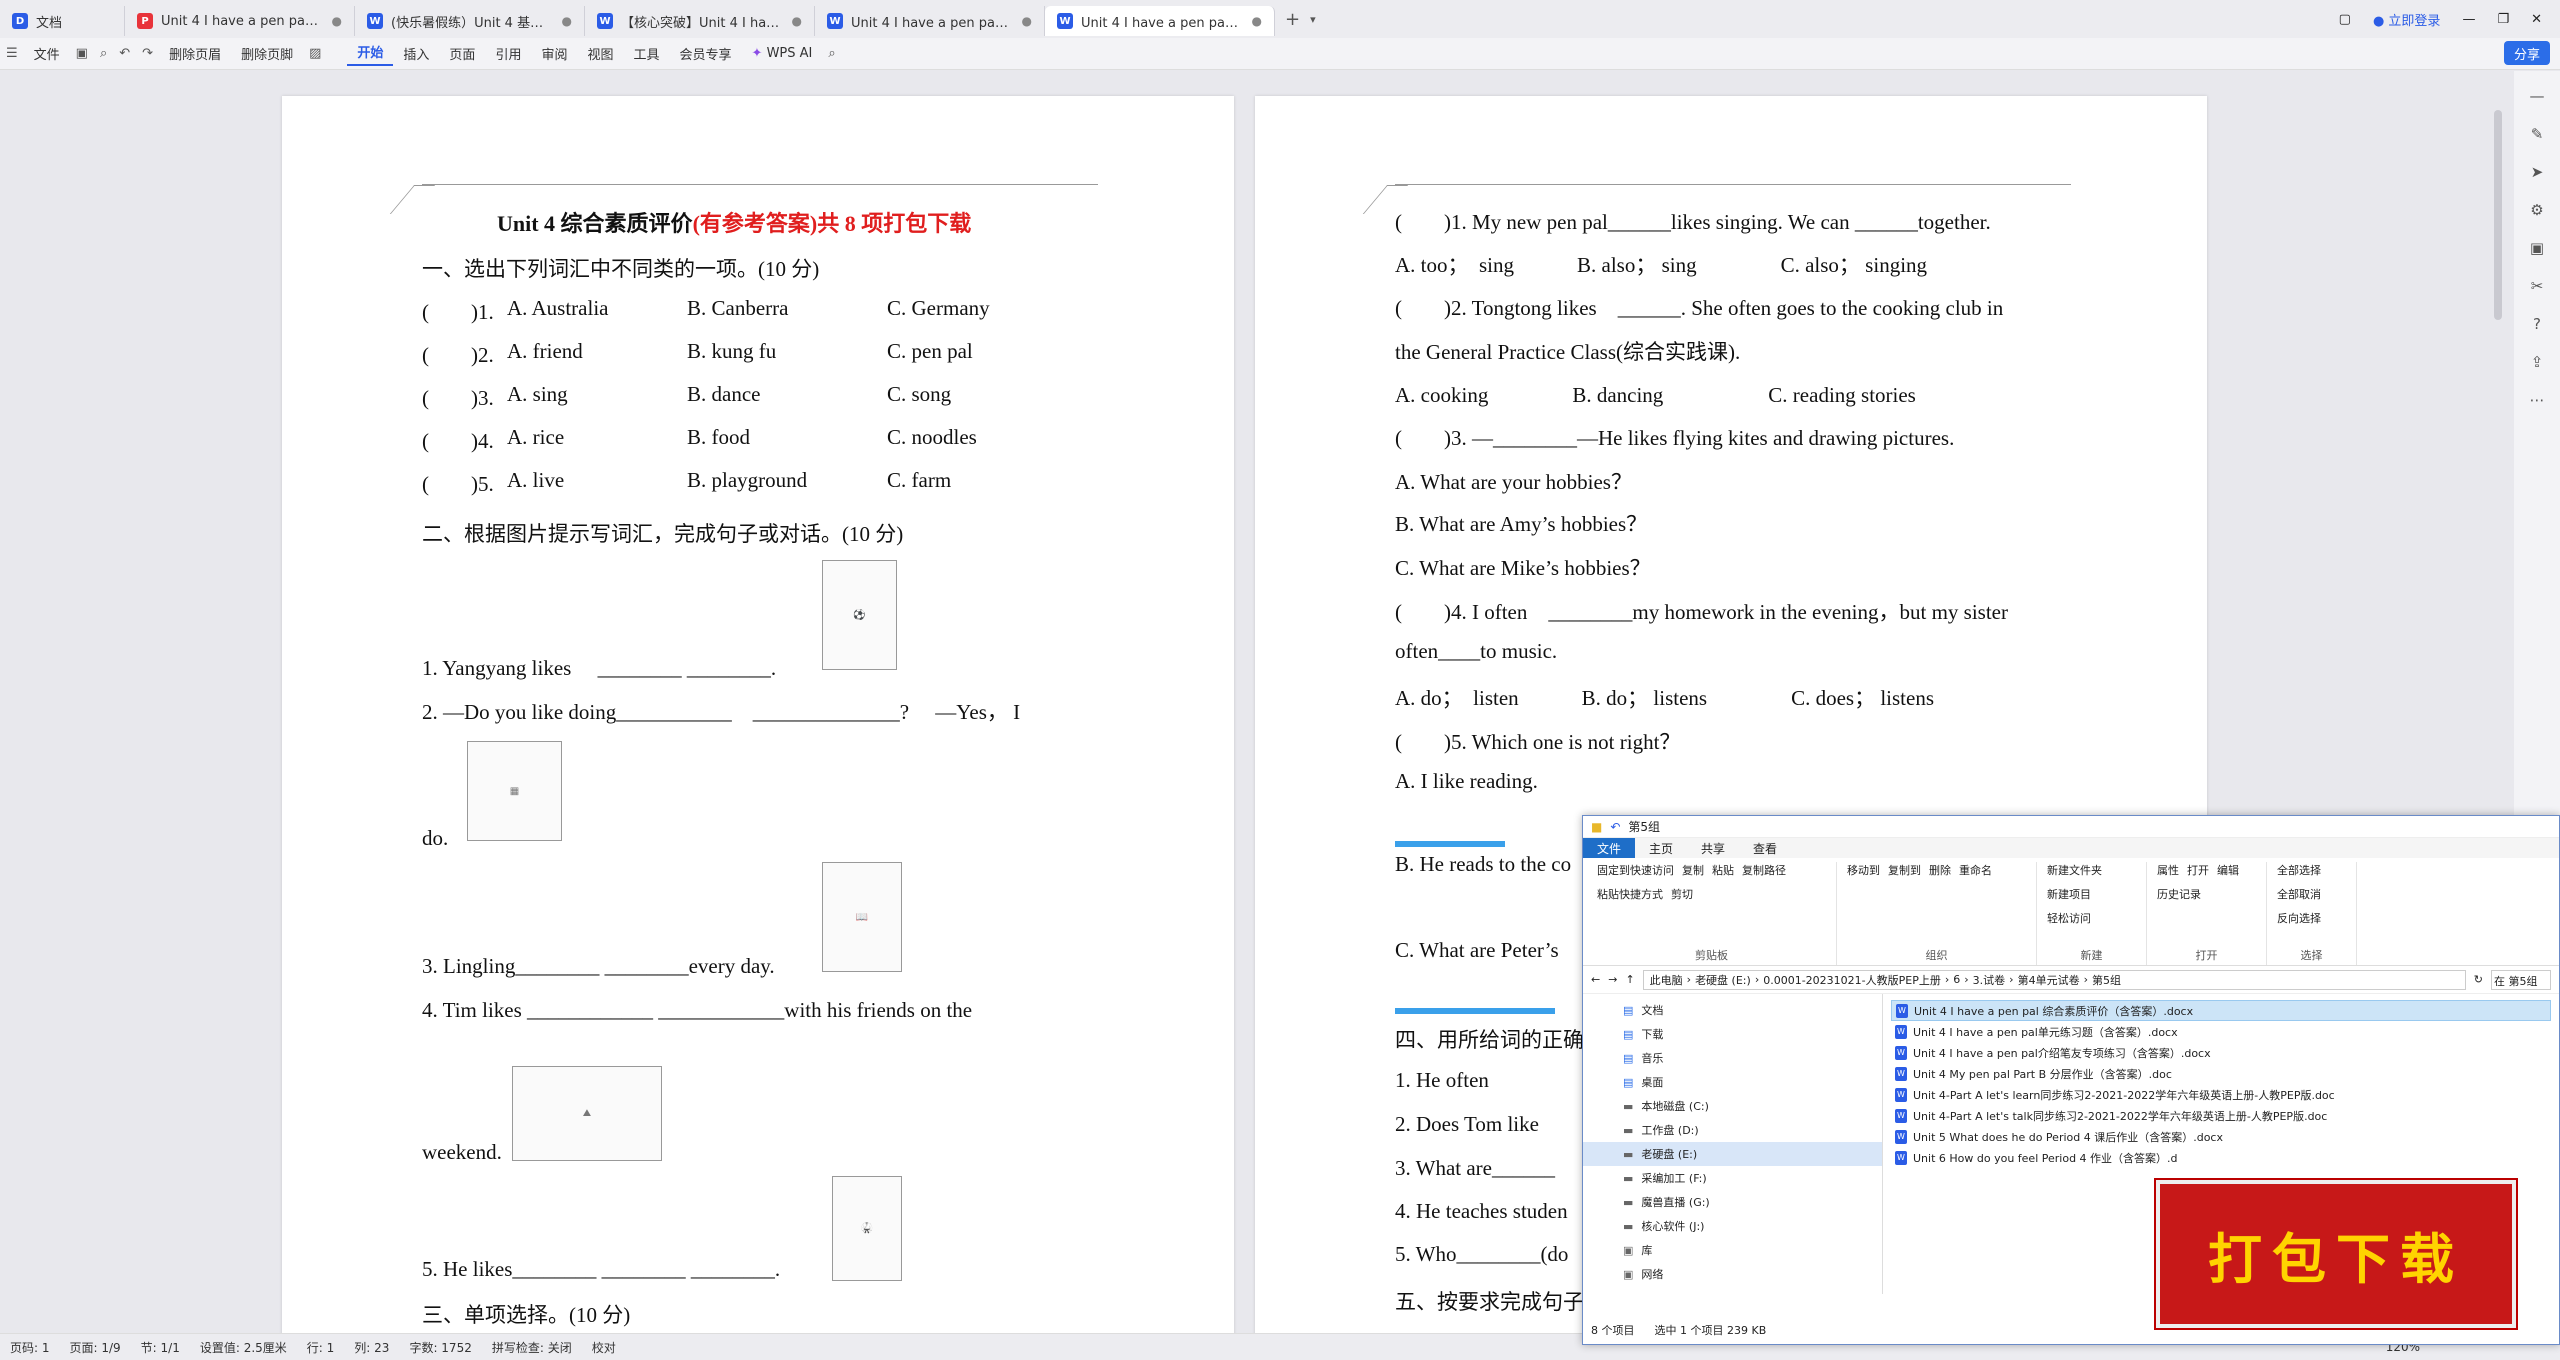  What do you see at coordinates (1693, 870) in the screenshot?
I see `ribbon-command: 复制` at bounding box center [1693, 870].